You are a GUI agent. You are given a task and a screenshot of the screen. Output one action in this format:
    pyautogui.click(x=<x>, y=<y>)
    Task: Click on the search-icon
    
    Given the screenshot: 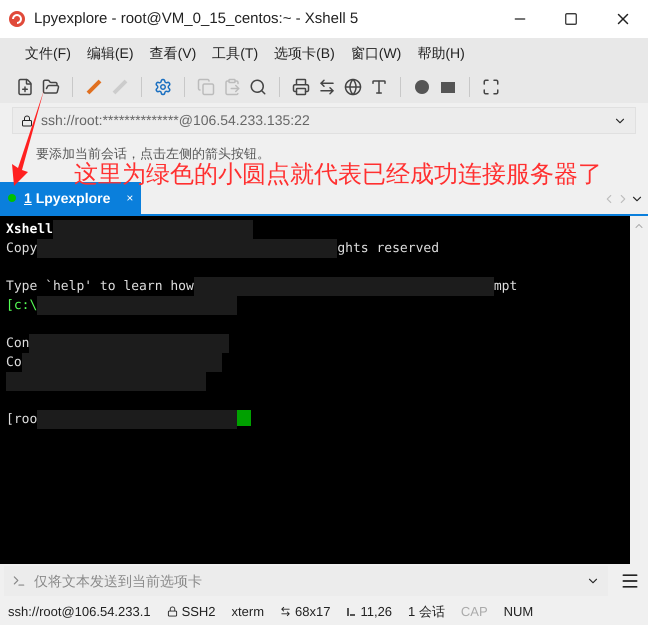 What is the action you would take?
    pyautogui.click(x=258, y=87)
    